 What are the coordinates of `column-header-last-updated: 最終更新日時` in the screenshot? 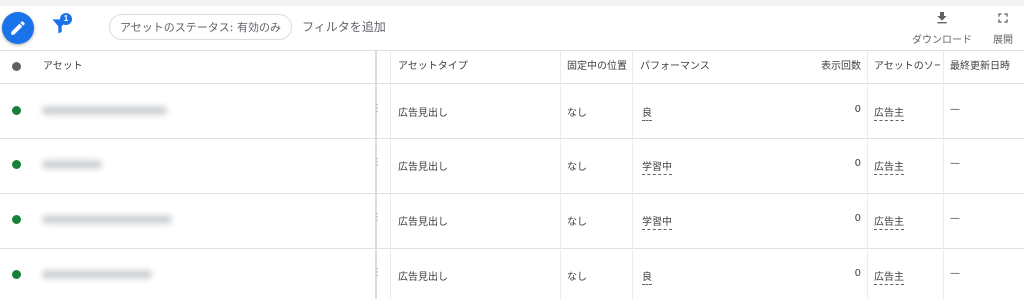 It's located at (980, 67).